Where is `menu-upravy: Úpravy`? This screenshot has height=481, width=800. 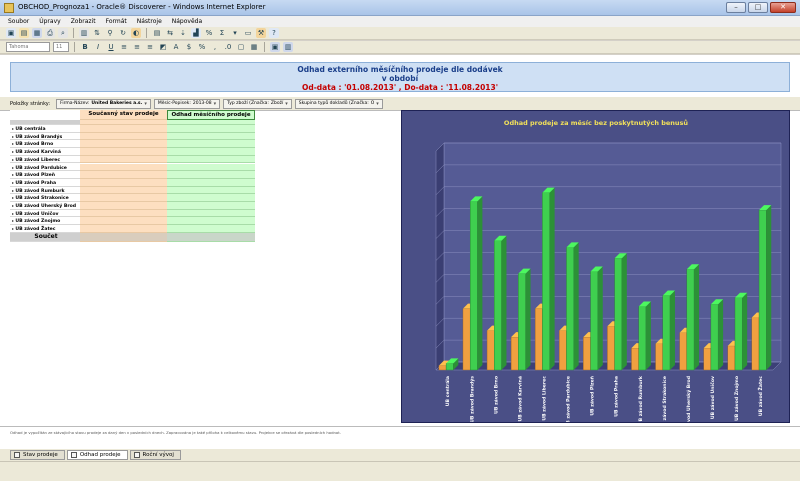
menu-upravy: Úpravy is located at coordinates (49, 21).